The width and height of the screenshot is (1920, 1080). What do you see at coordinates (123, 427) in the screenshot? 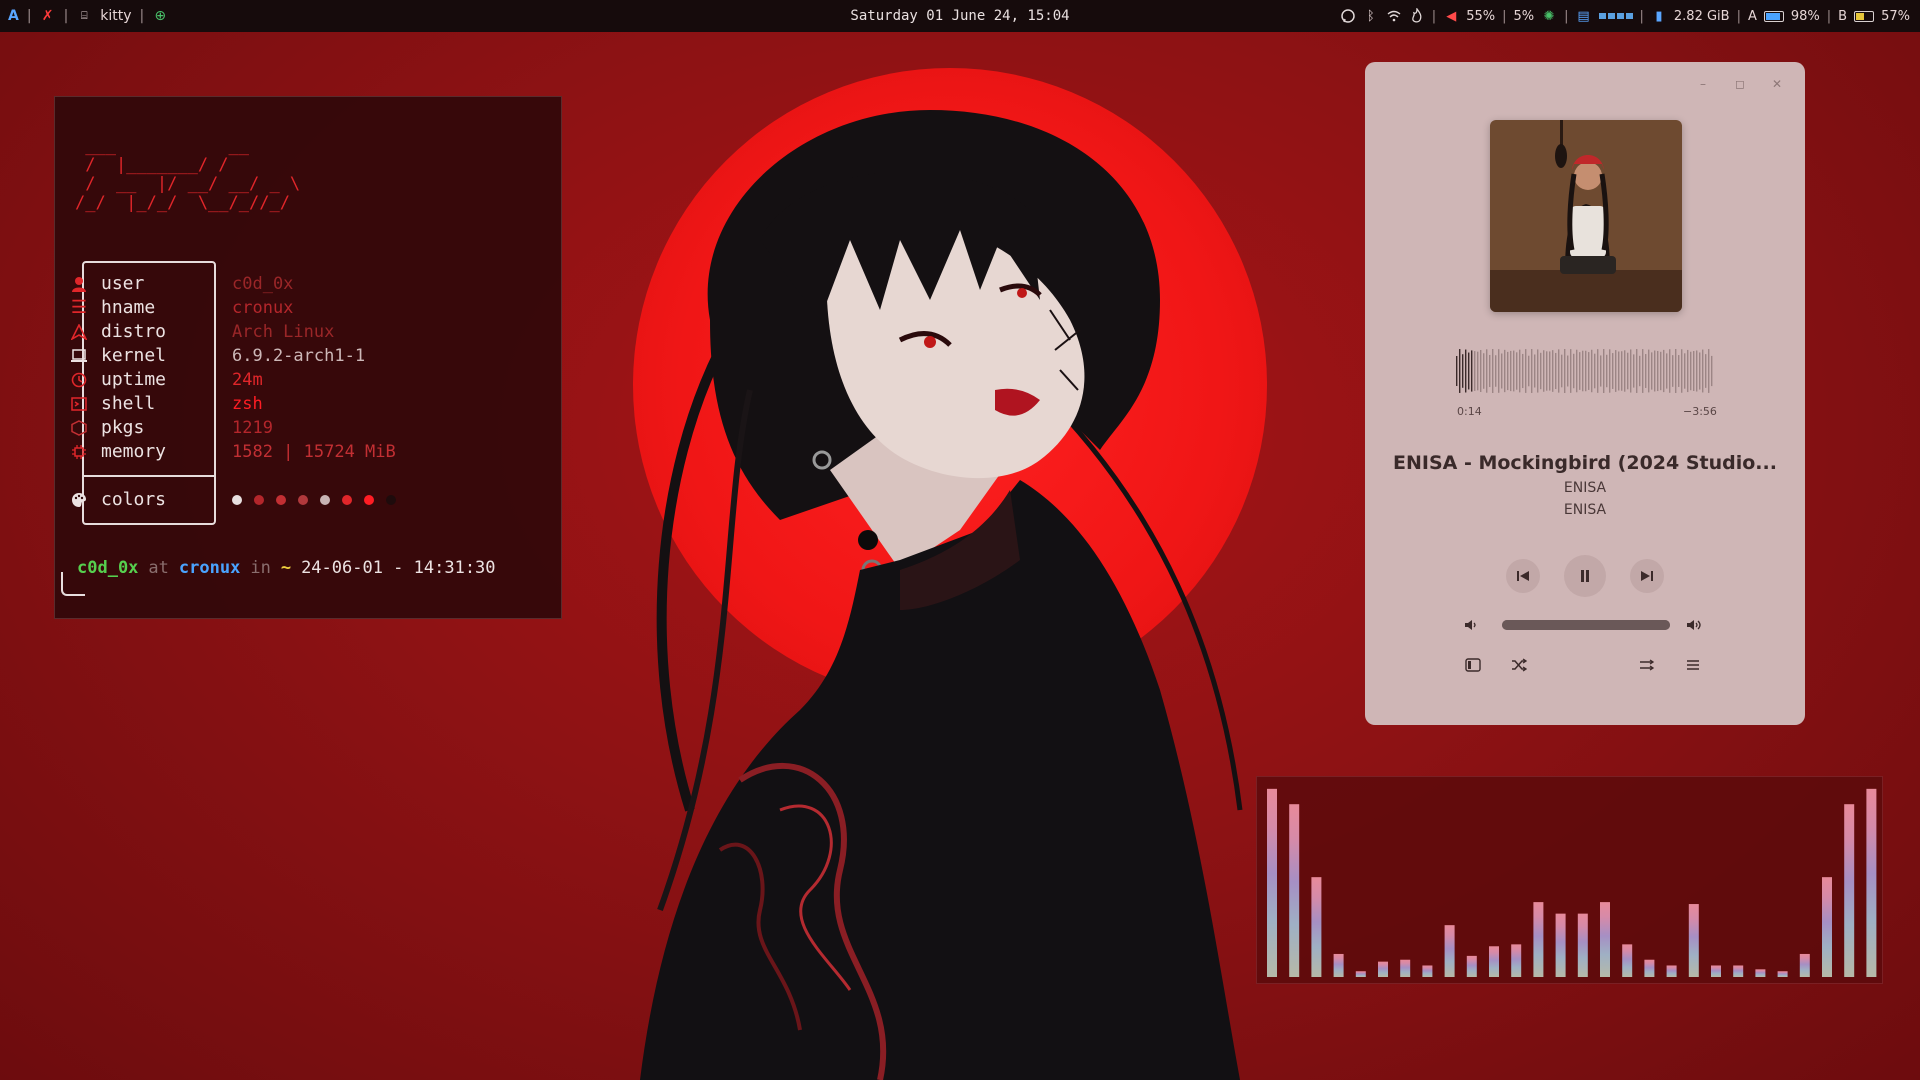
I see `info-label: pkgs` at bounding box center [123, 427].